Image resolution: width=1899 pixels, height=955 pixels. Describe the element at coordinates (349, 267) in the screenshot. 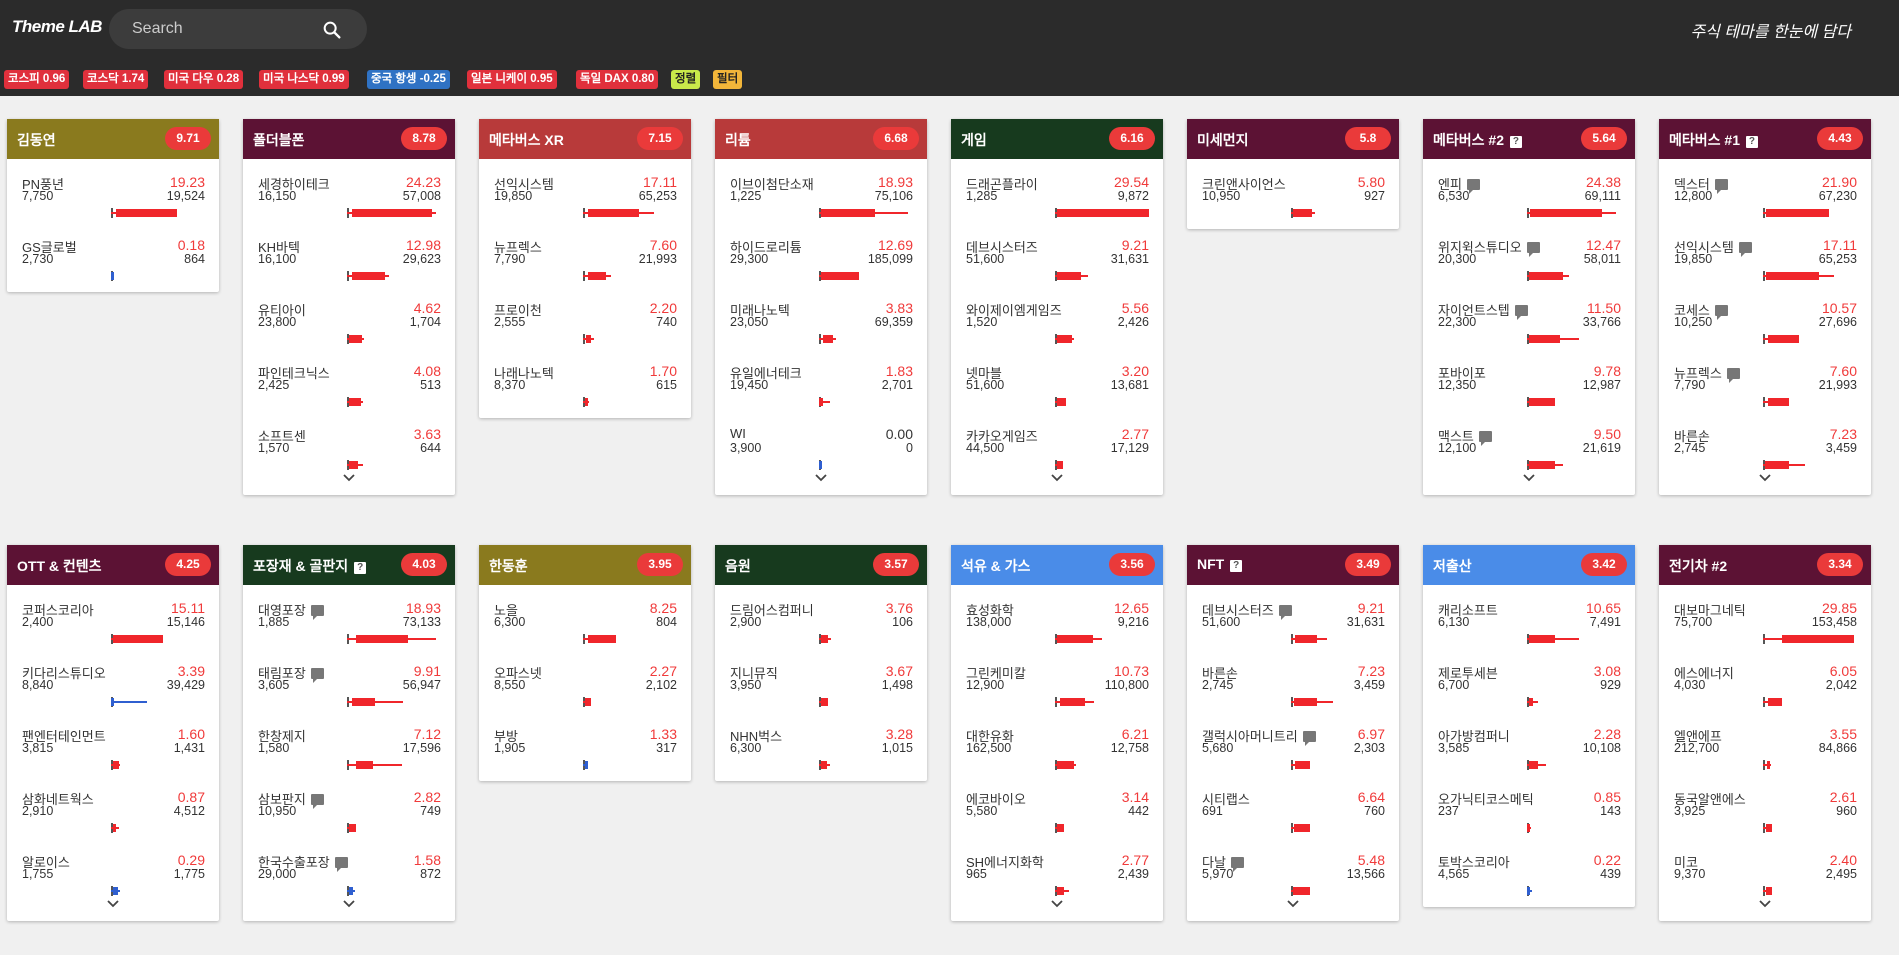

I see `stock-row: KH바텍 16,100 12.98 29,623` at that location.